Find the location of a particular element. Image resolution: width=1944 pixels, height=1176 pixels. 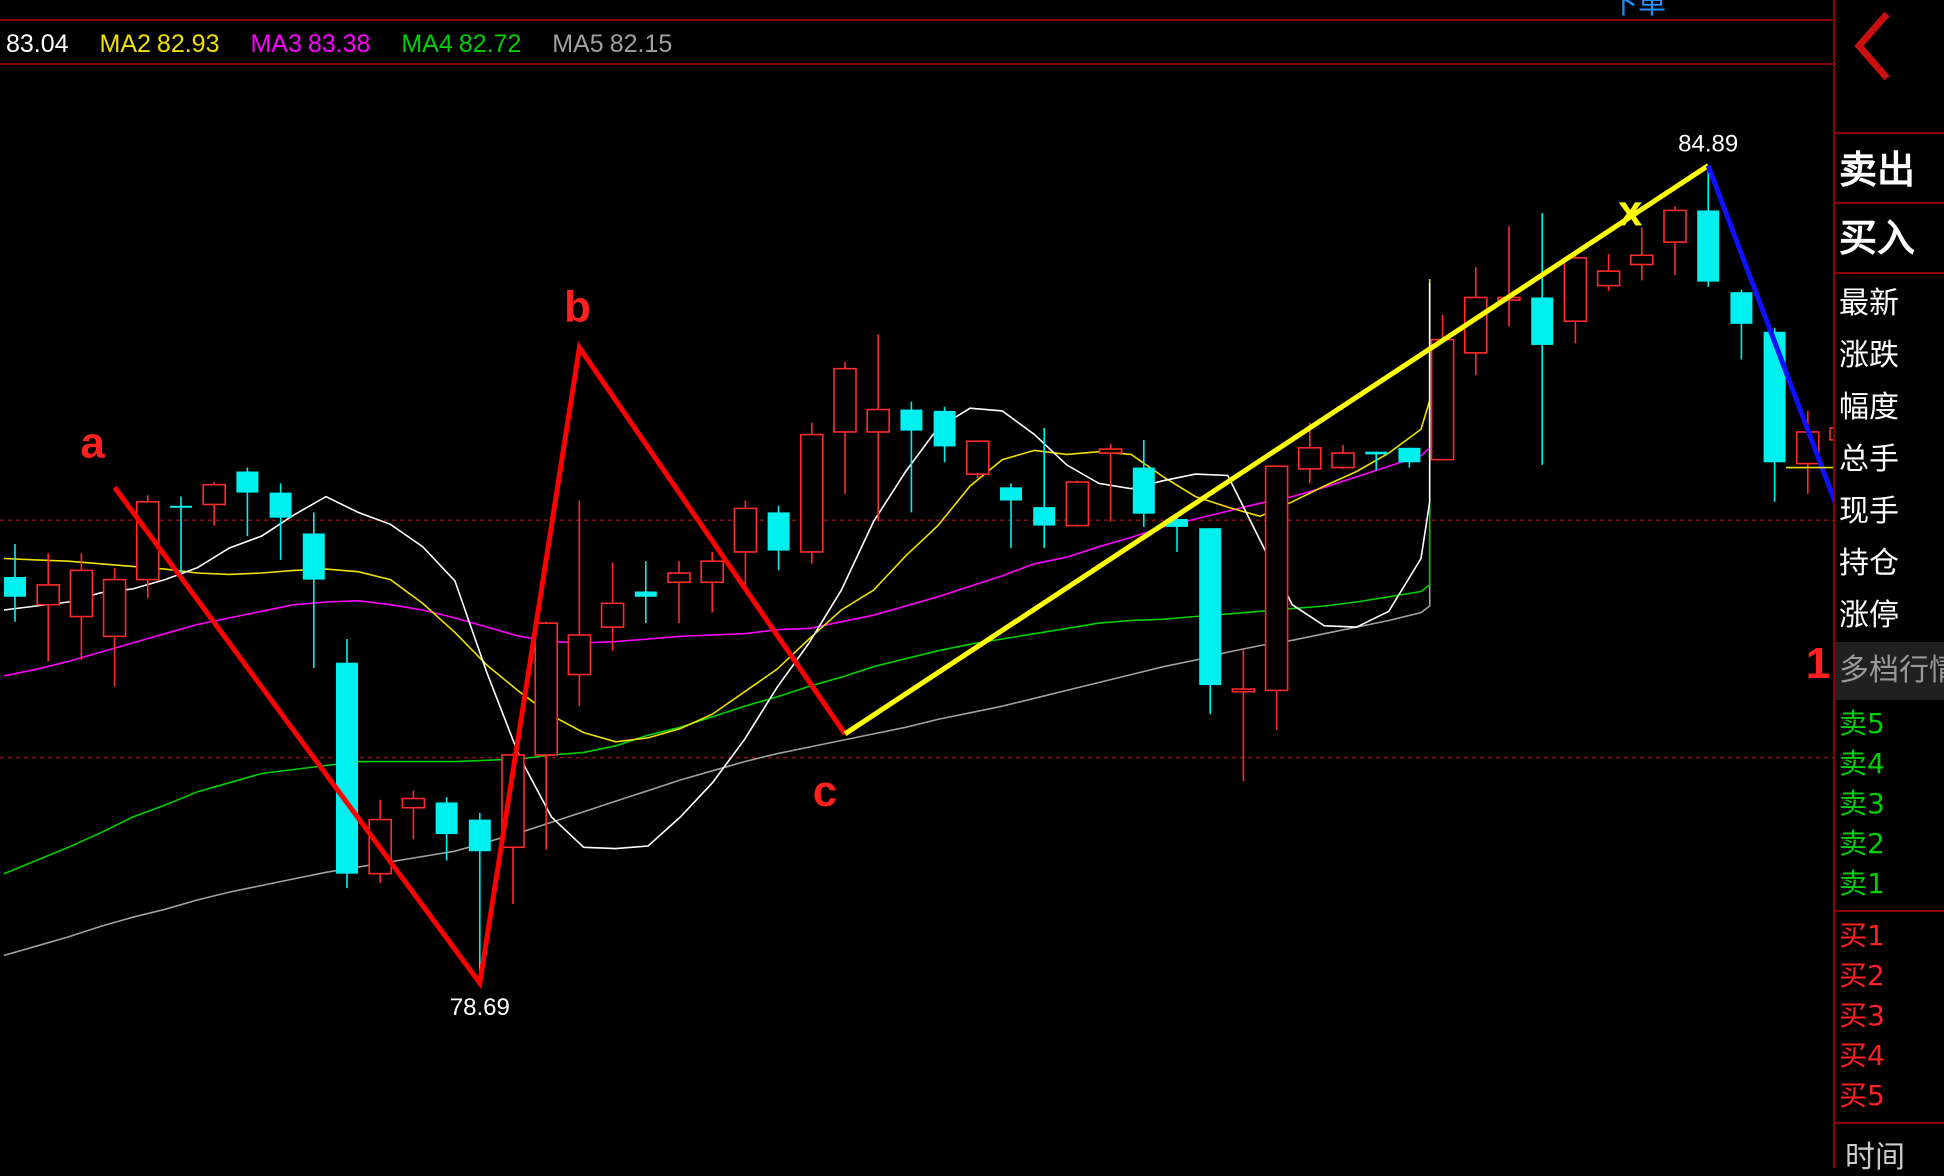

buy-button: 买入 is located at coordinates (1891, 238).